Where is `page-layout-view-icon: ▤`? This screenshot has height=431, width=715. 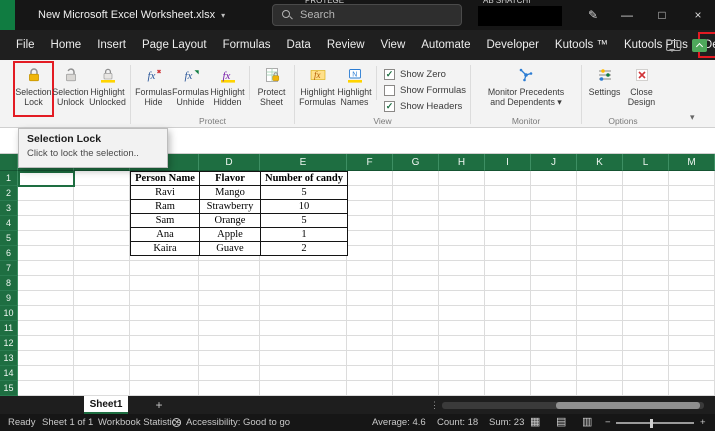
page-layout-view-icon: ▤ is located at coordinates (561, 422).